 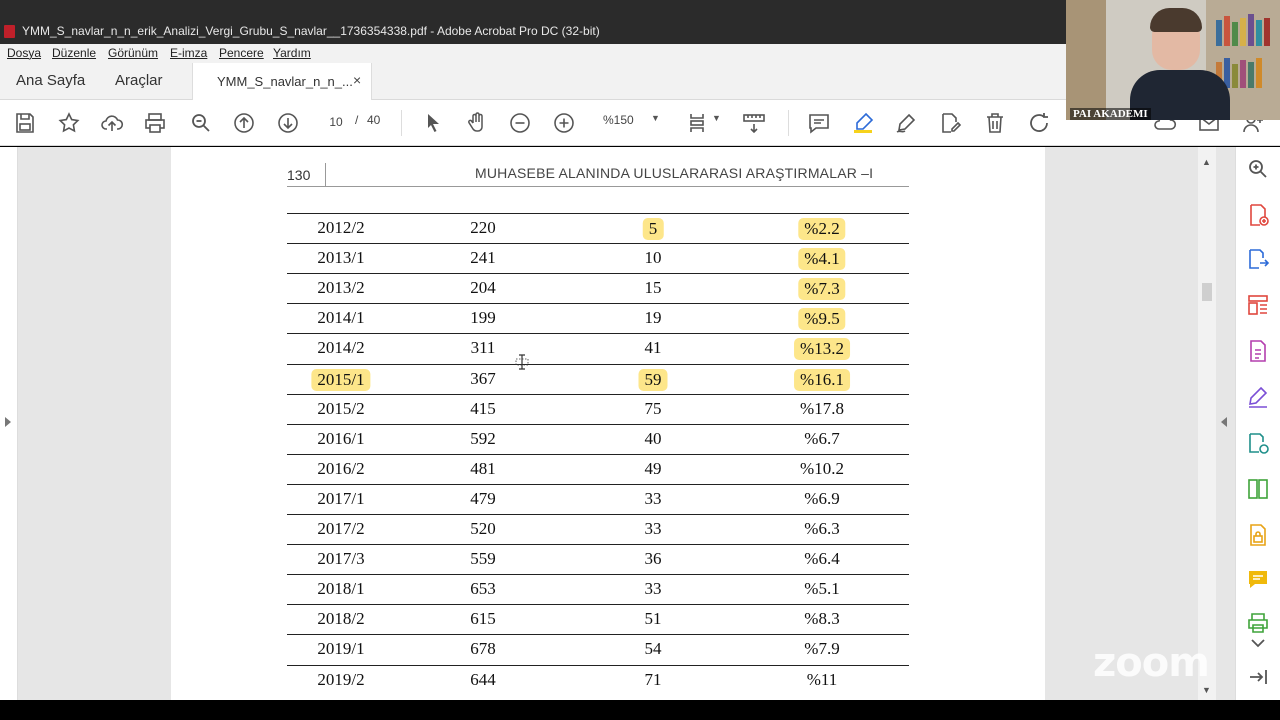 I want to click on page-layout-icon, so click(x=699, y=123).